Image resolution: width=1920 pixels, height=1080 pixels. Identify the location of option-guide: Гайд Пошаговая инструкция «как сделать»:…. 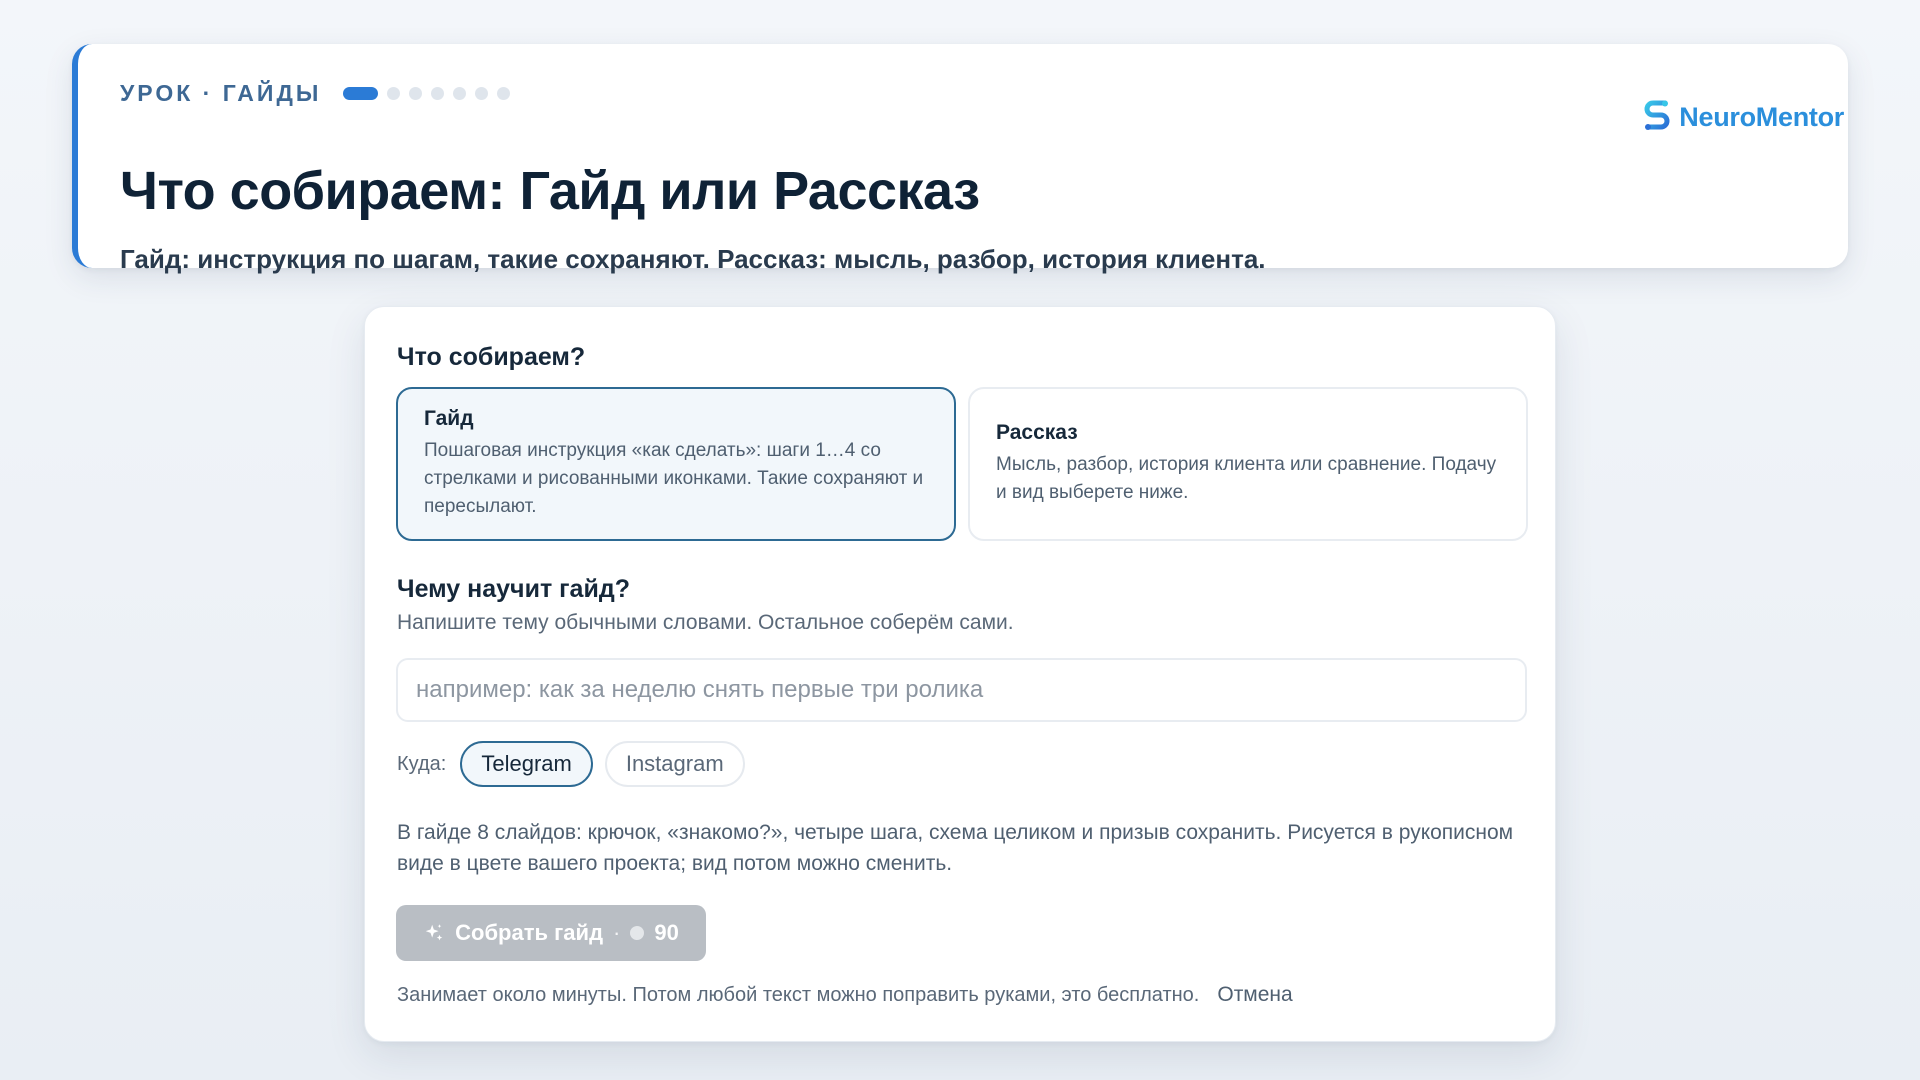
(676, 464).